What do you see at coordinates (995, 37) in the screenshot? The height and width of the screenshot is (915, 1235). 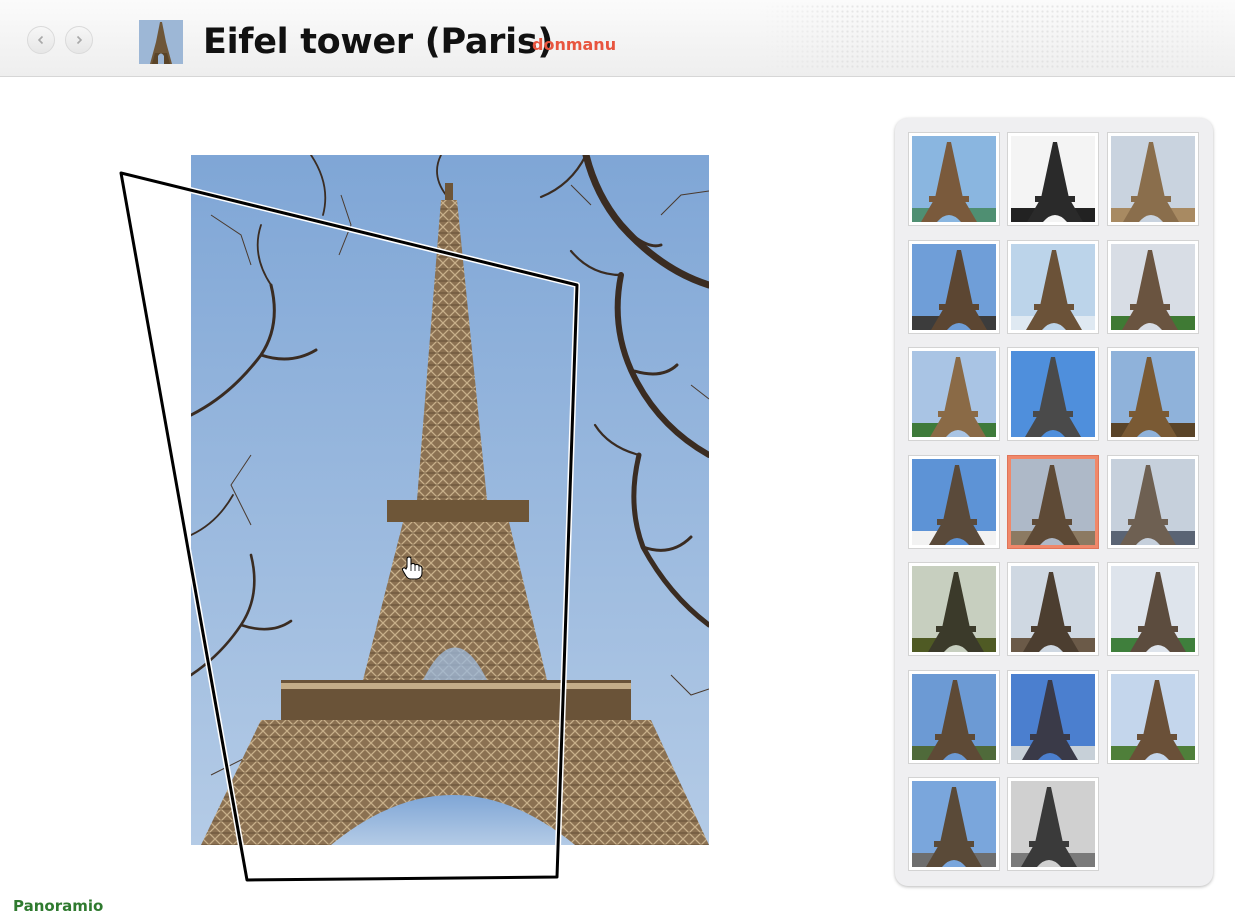 I see `world-map-pattern` at bounding box center [995, 37].